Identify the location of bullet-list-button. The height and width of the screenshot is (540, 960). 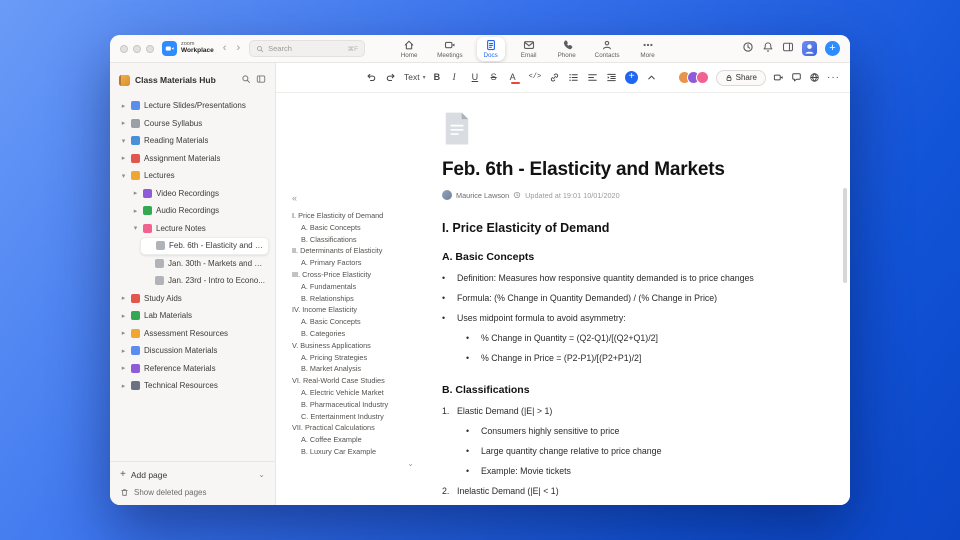
(573, 77).